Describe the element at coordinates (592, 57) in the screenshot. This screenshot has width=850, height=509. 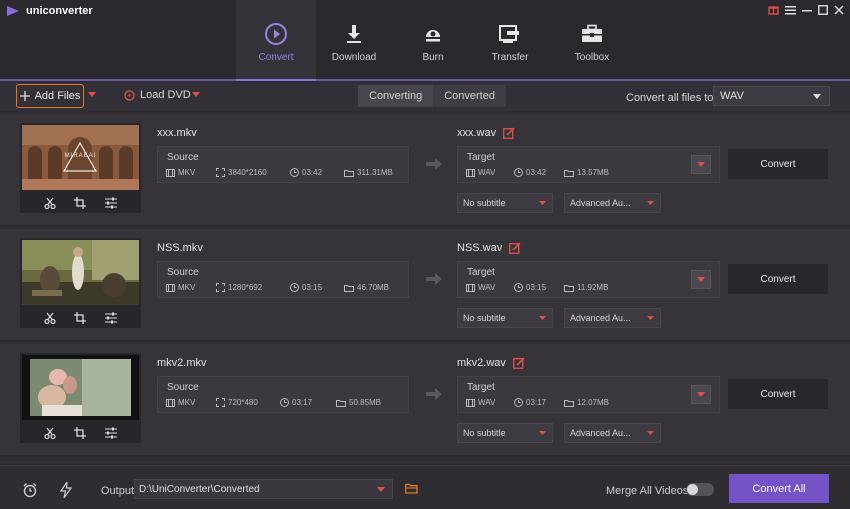
I see `tab-toolbox-label: Toolbox` at that location.